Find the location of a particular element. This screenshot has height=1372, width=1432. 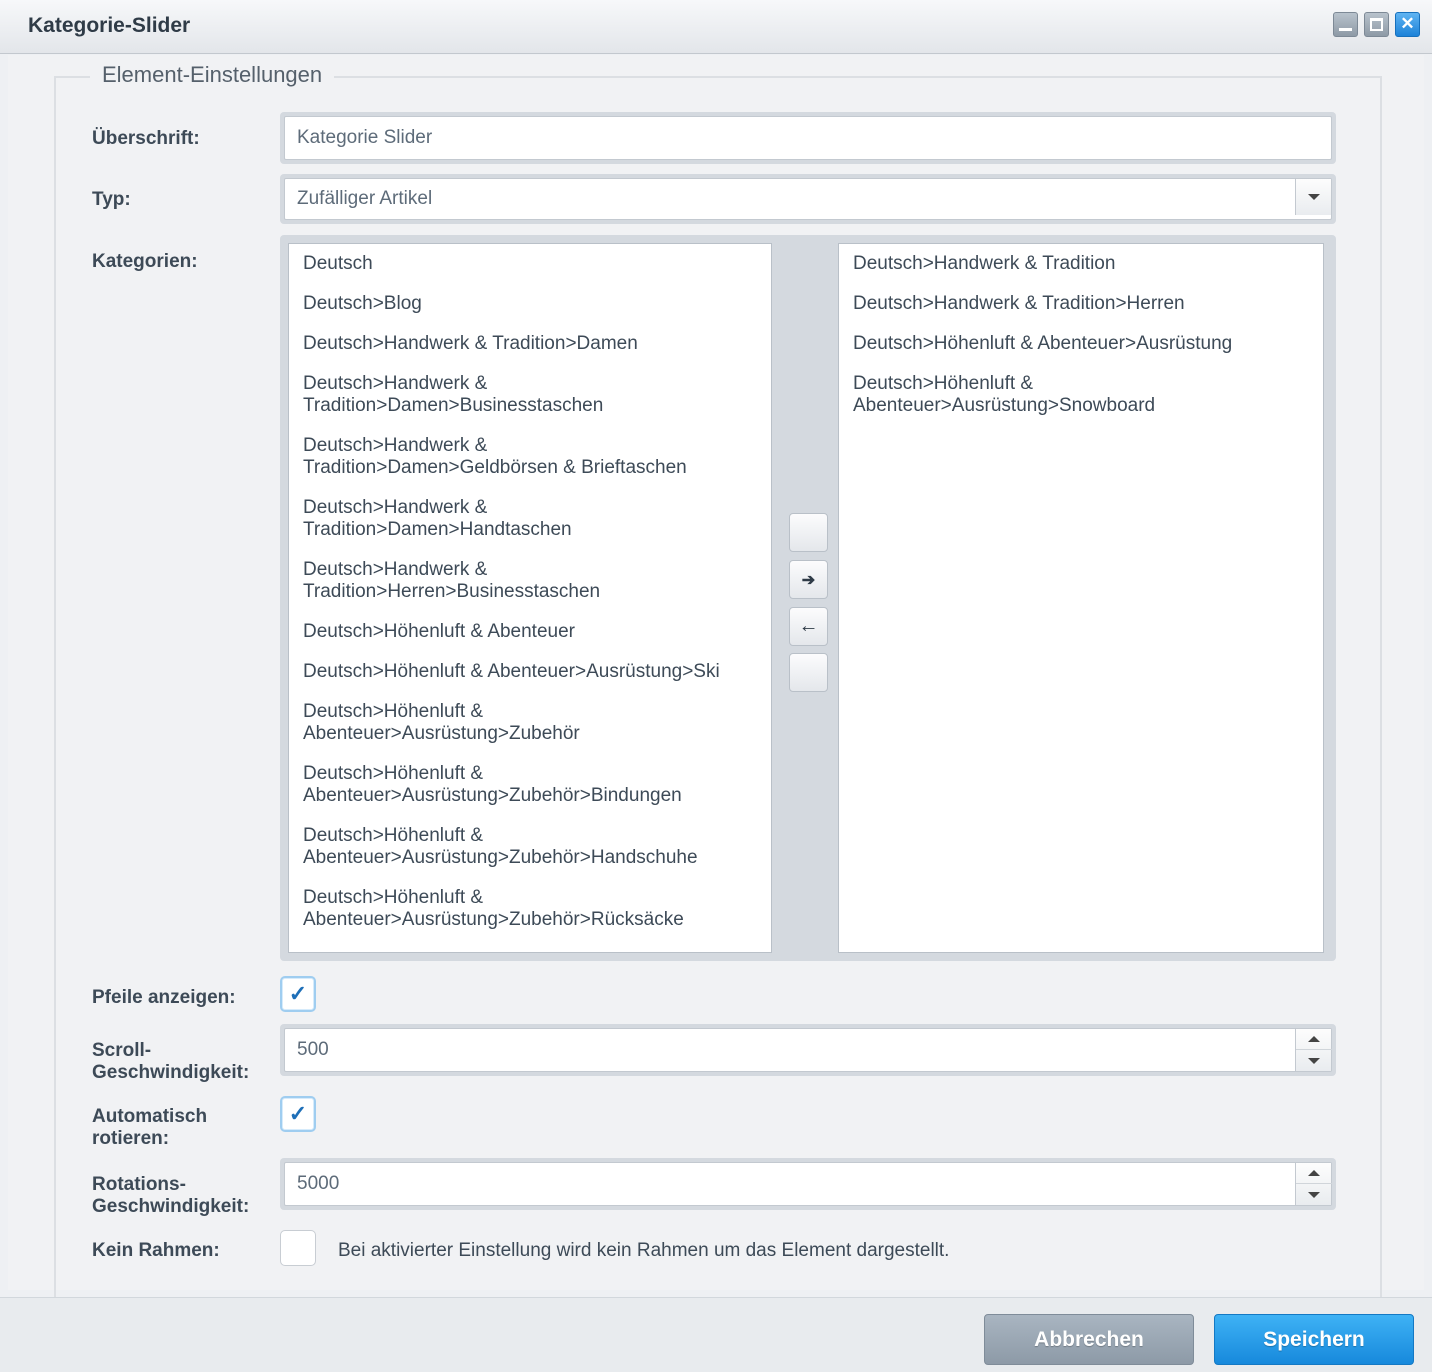

type-select-wrap: Zufälliger Artikel is located at coordinates (808, 199).